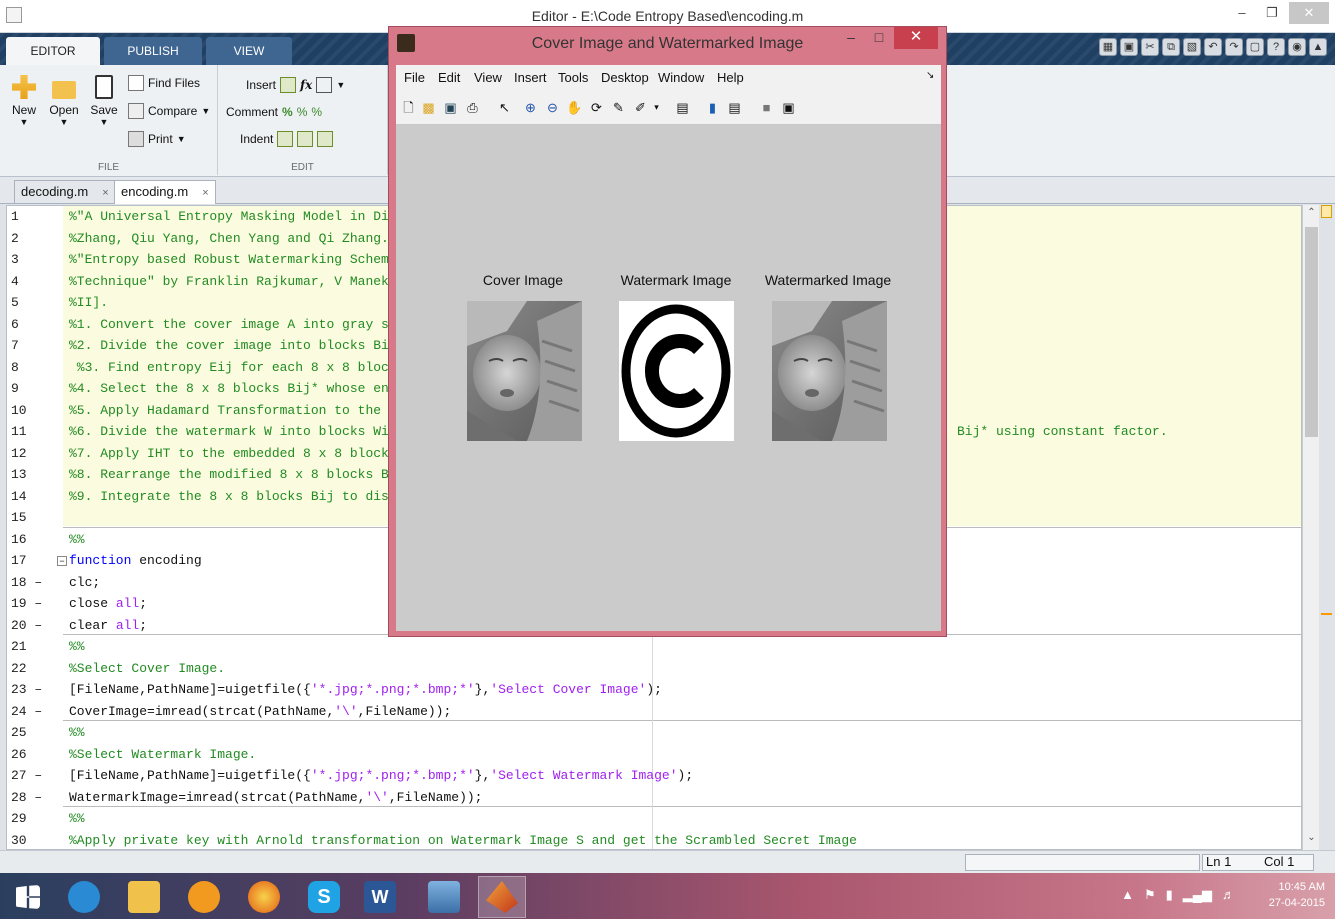 The image size is (1335, 919). Describe the element at coordinates (682, 107) in the screenshot. I see `link-plot-icon: ▤` at that location.